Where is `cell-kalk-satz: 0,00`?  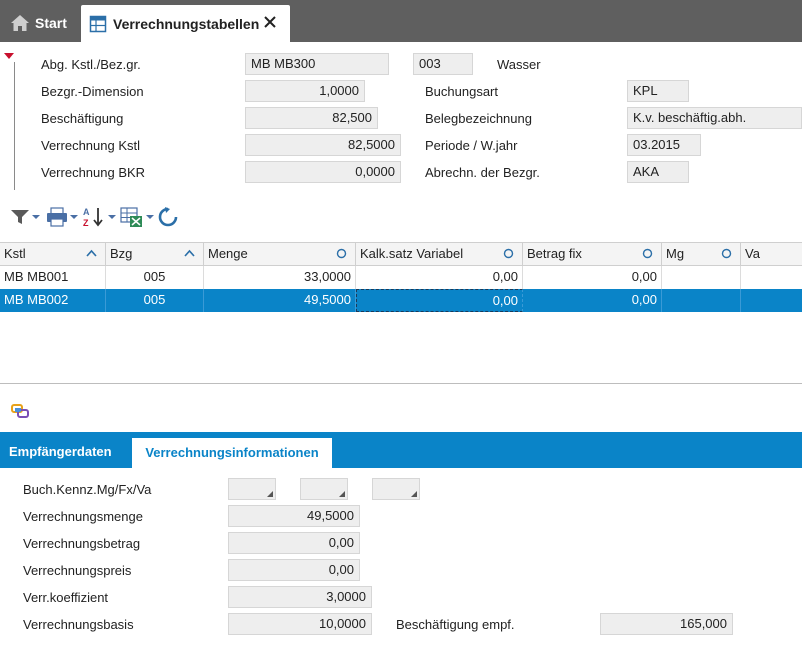
cell-kalk-satz: 0,00 is located at coordinates (439, 277).